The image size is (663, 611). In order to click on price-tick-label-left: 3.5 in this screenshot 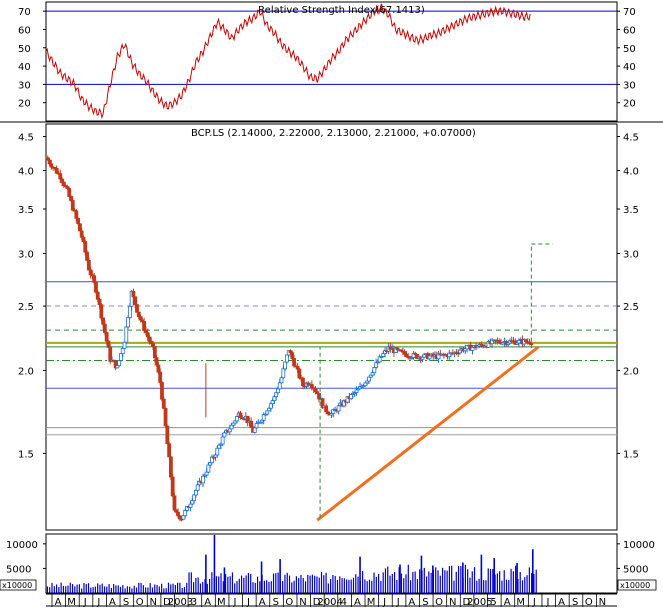, I will do `click(26, 210)`.